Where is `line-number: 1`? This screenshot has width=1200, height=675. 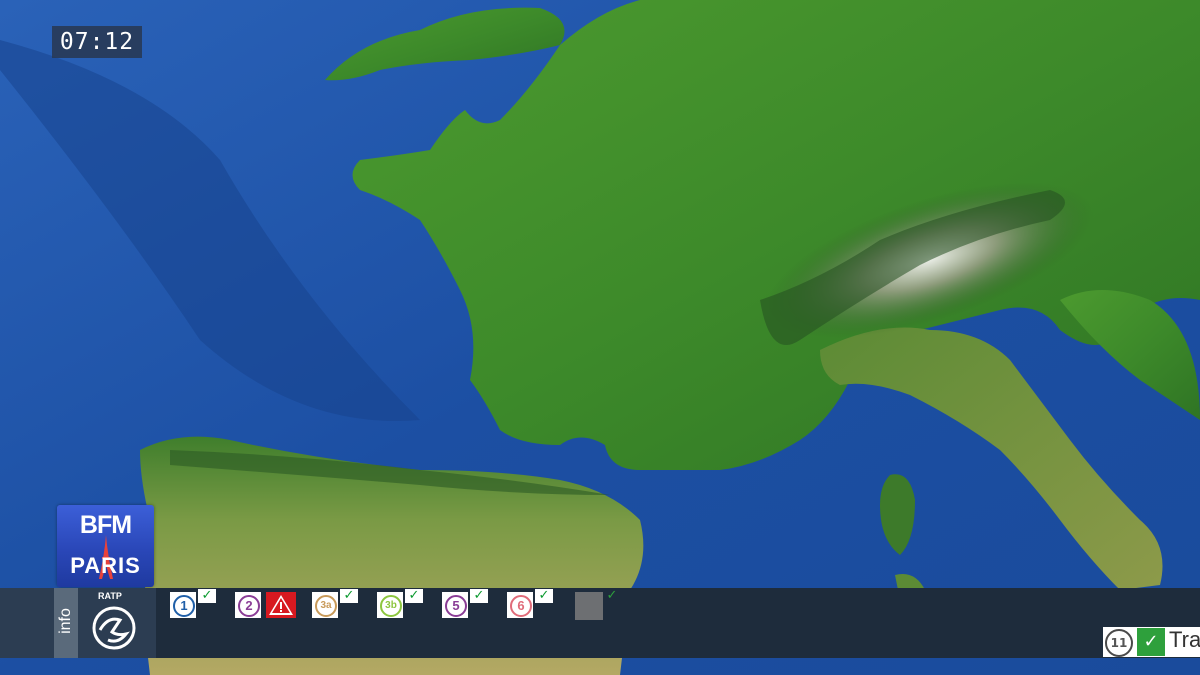 line-number: 1 is located at coordinates (184, 606).